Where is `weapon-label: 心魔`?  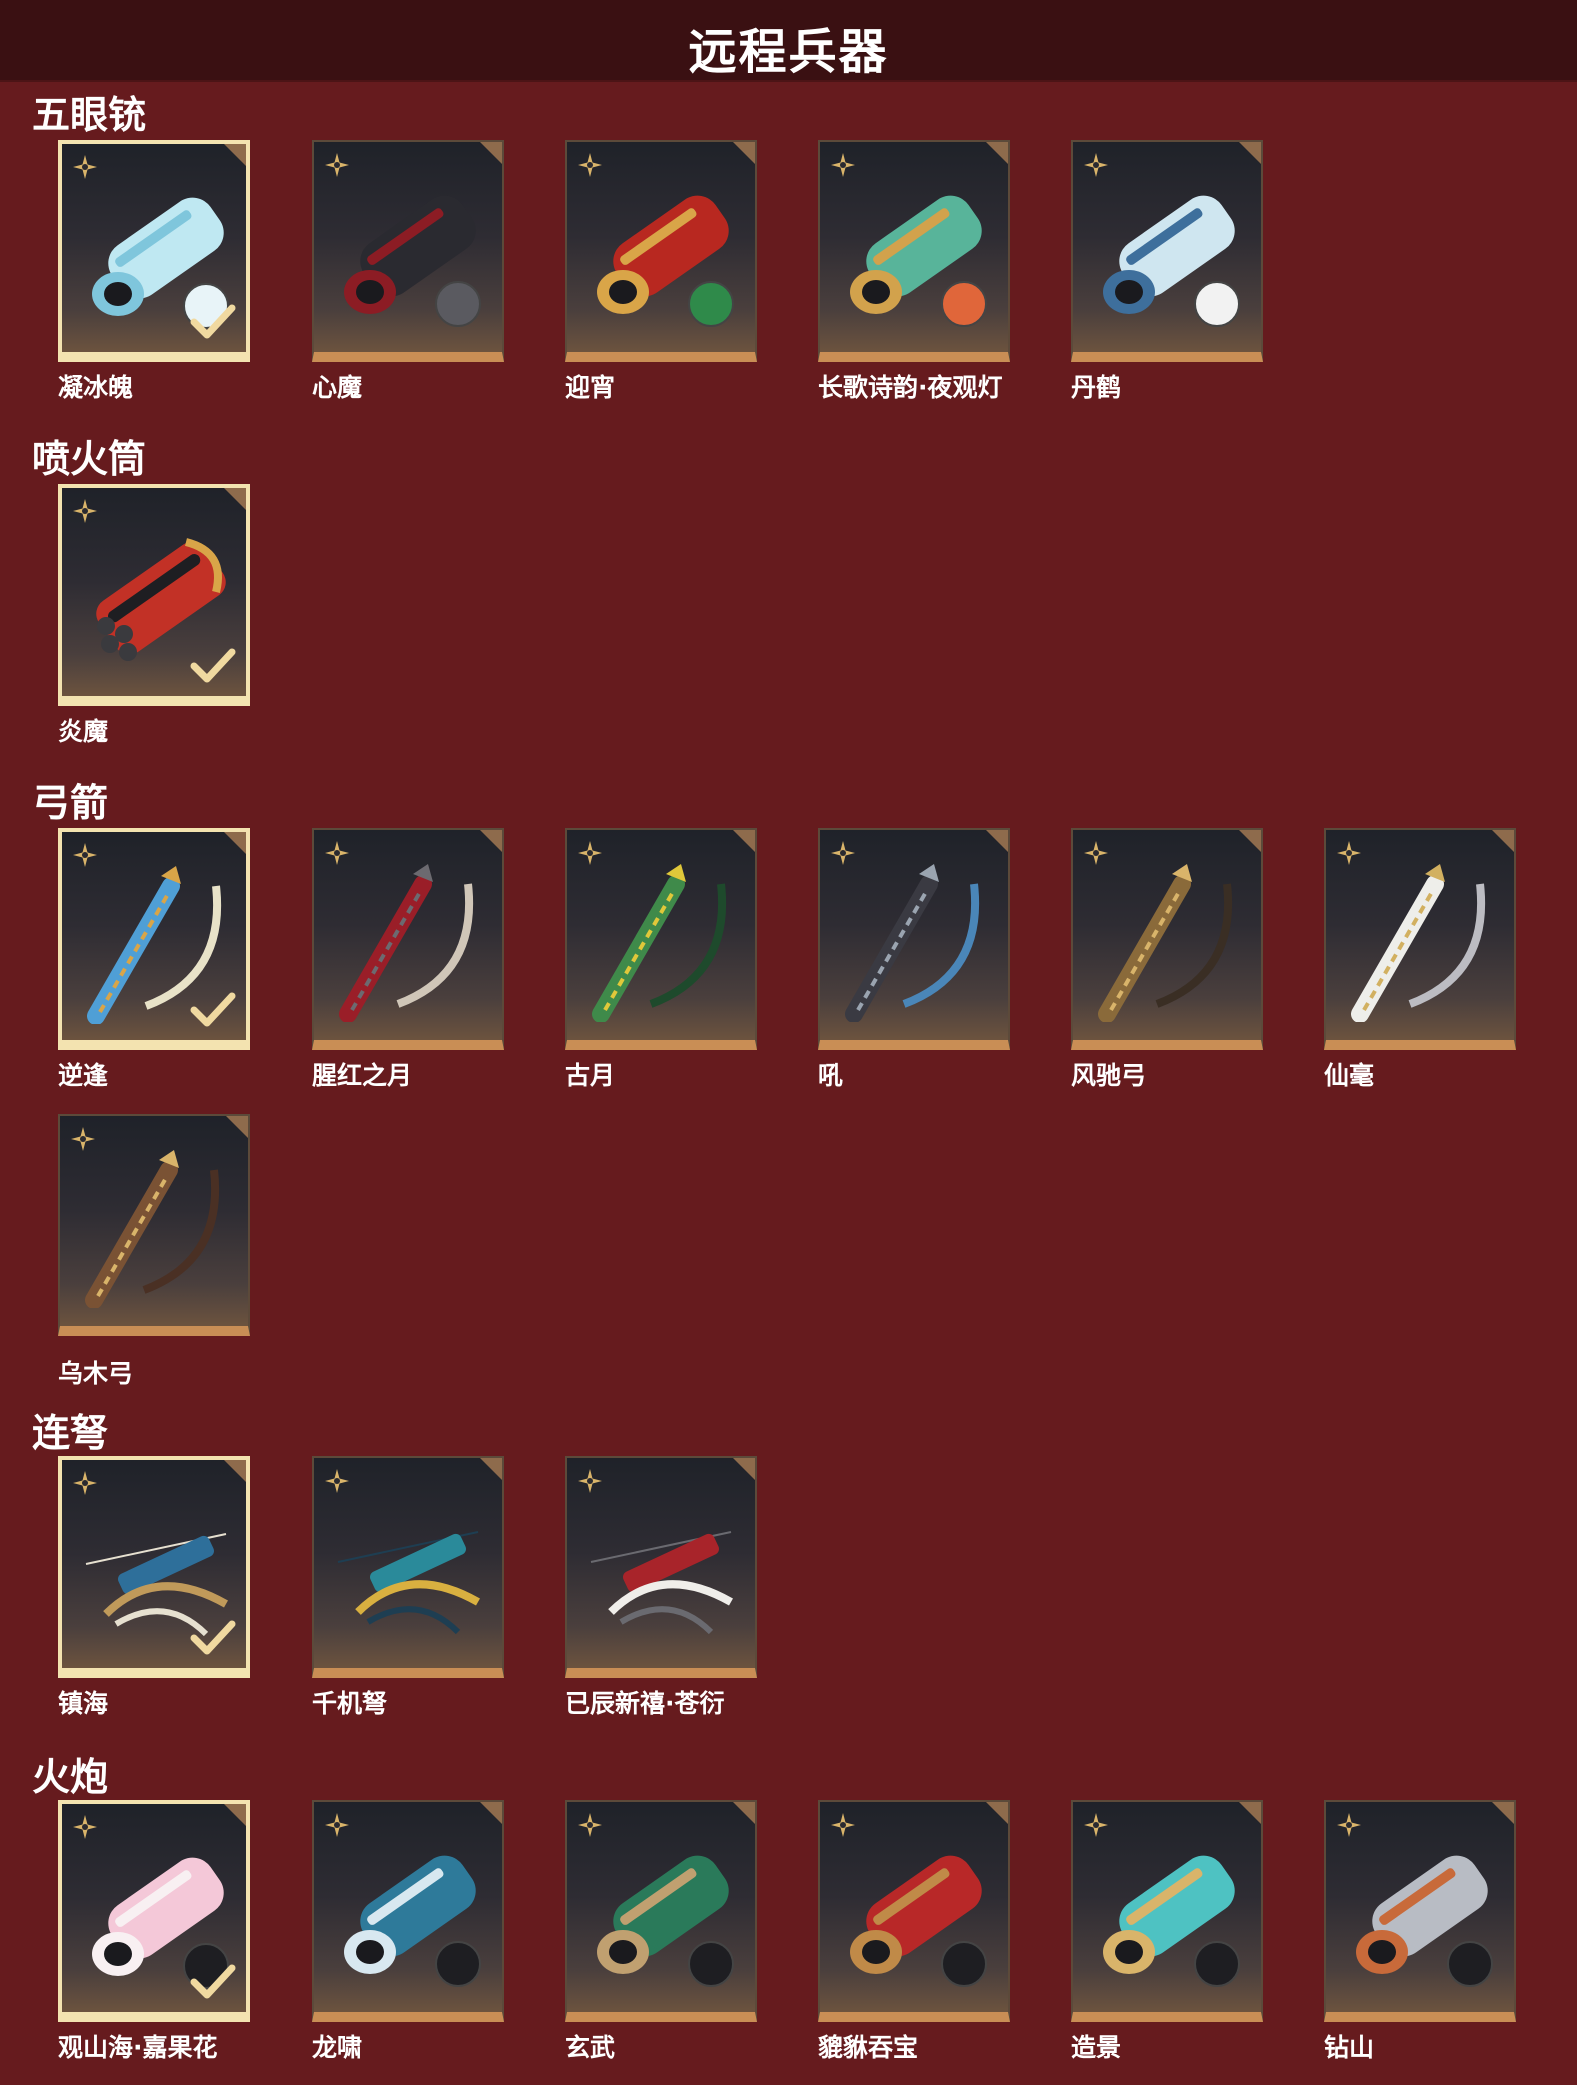
weapon-label: 心魔 is located at coordinates (337, 387).